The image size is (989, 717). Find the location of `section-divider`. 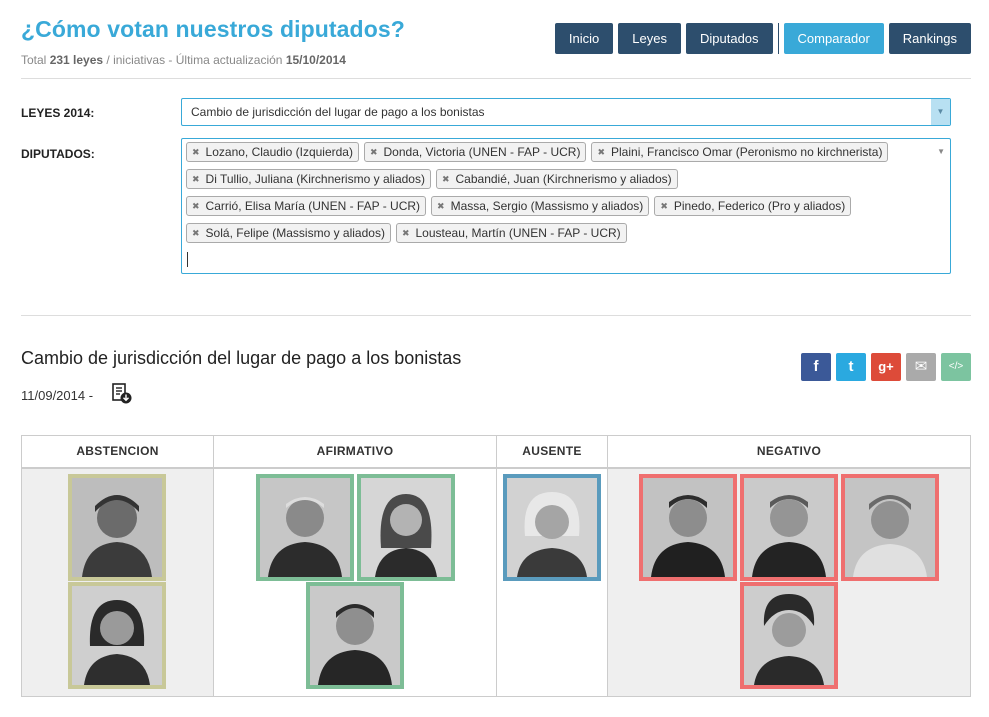

section-divider is located at coordinates (496, 315).